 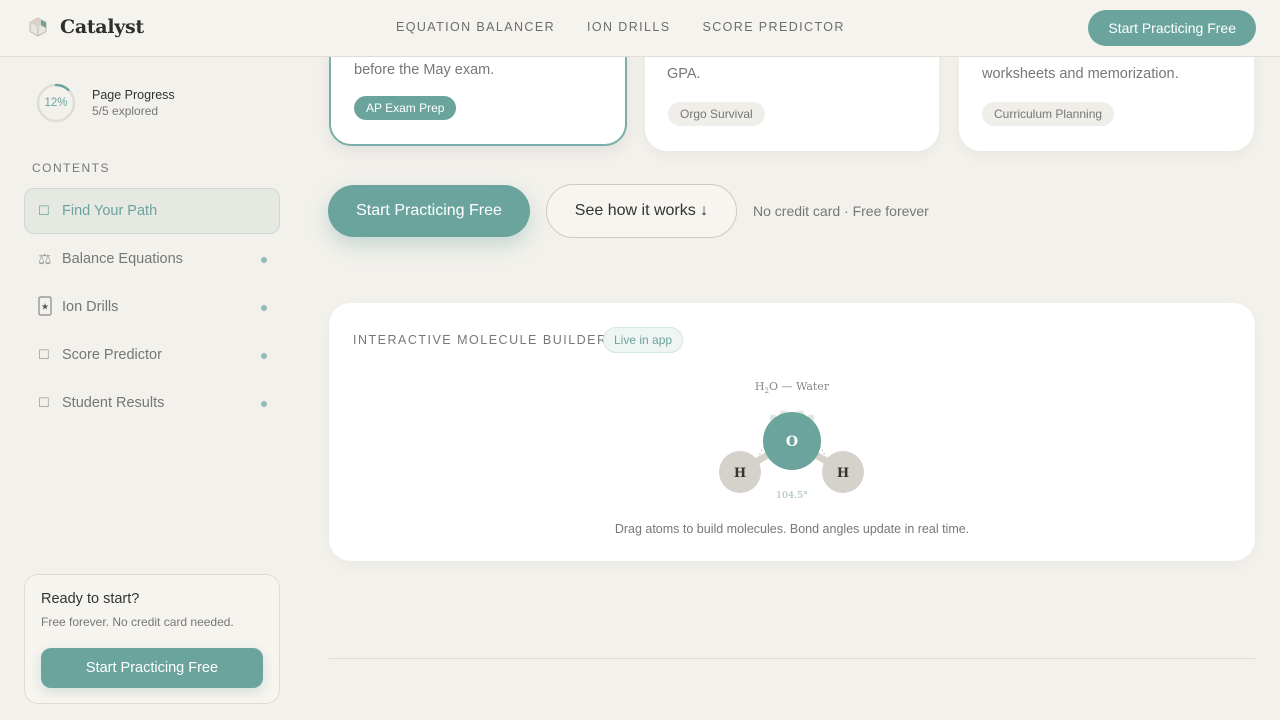 I want to click on card-description: GPA., so click(x=684, y=74).